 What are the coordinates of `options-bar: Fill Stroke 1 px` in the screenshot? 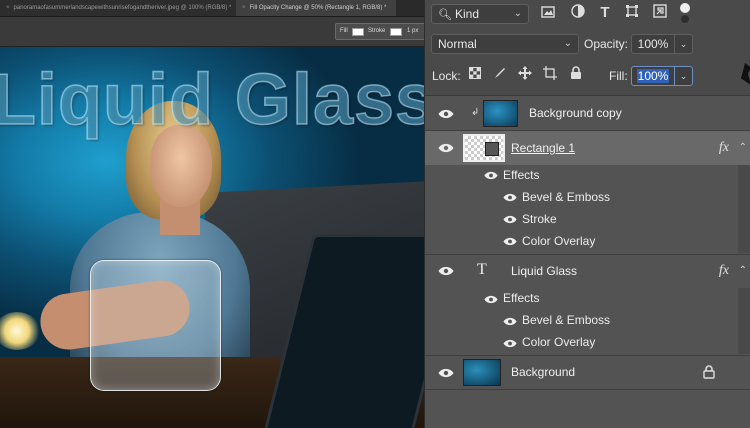 It's located at (212, 32).